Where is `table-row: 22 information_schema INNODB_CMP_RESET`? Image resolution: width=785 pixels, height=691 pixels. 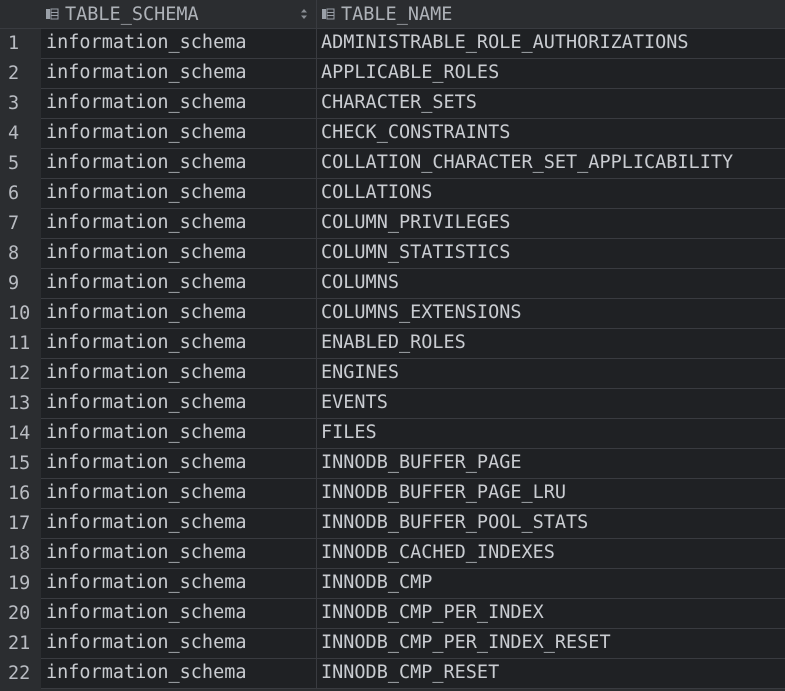
table-row: 22 information_schema INNODB_CMP_RESET is located at coordinates (392, 674).